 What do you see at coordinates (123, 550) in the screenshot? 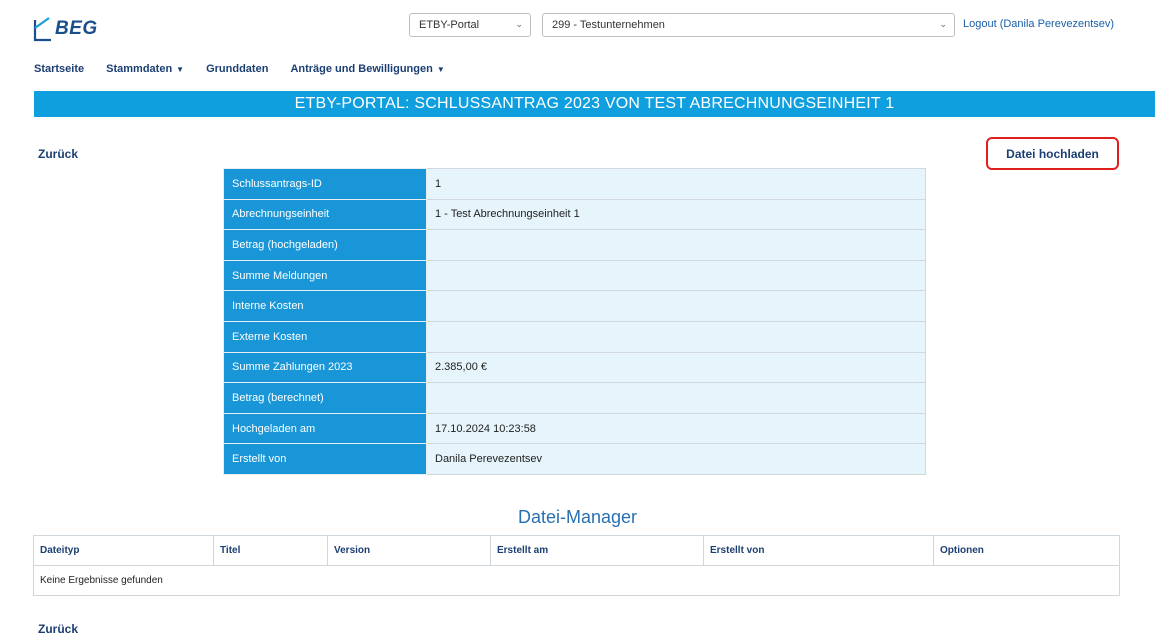
I see `column-header-dateityp: Dateityp` at bounding box center [123, 550].